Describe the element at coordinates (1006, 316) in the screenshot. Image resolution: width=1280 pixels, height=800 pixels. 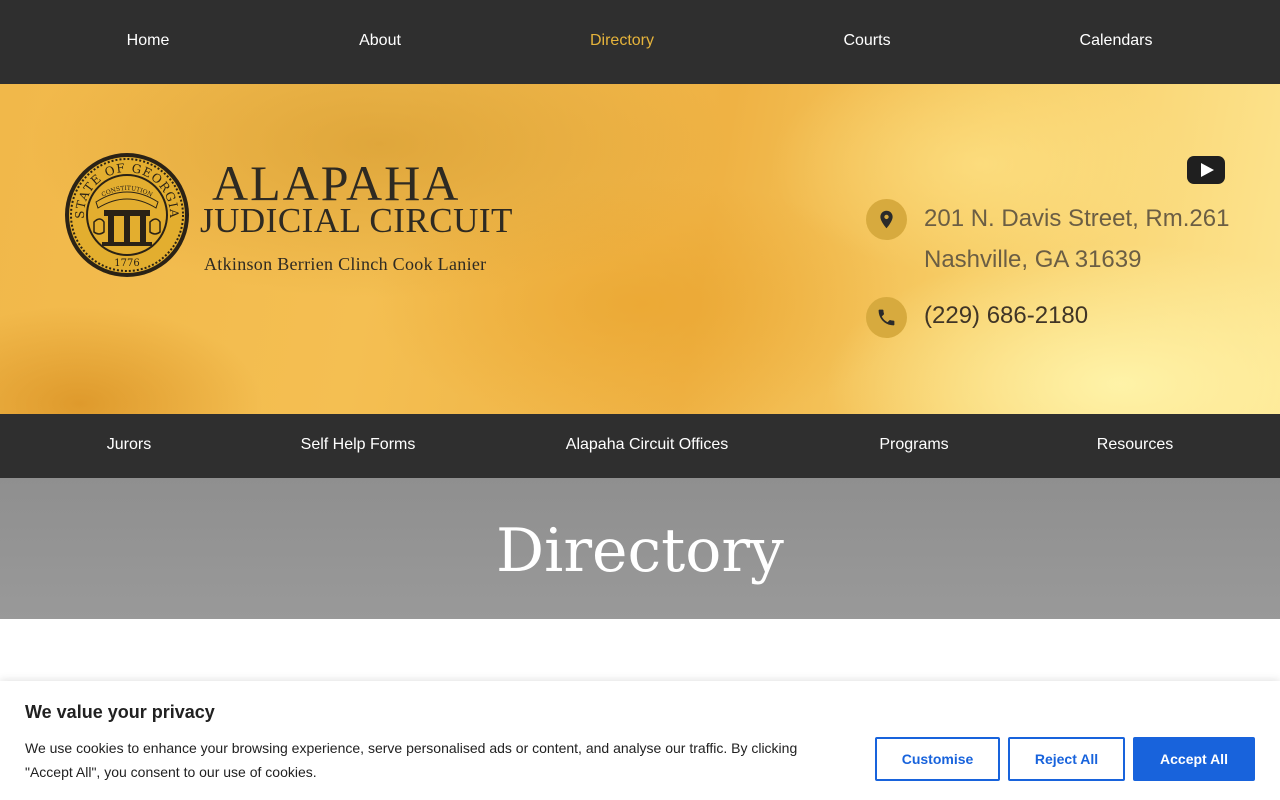
I see `phone-link: (229) 686-2180` at that location.